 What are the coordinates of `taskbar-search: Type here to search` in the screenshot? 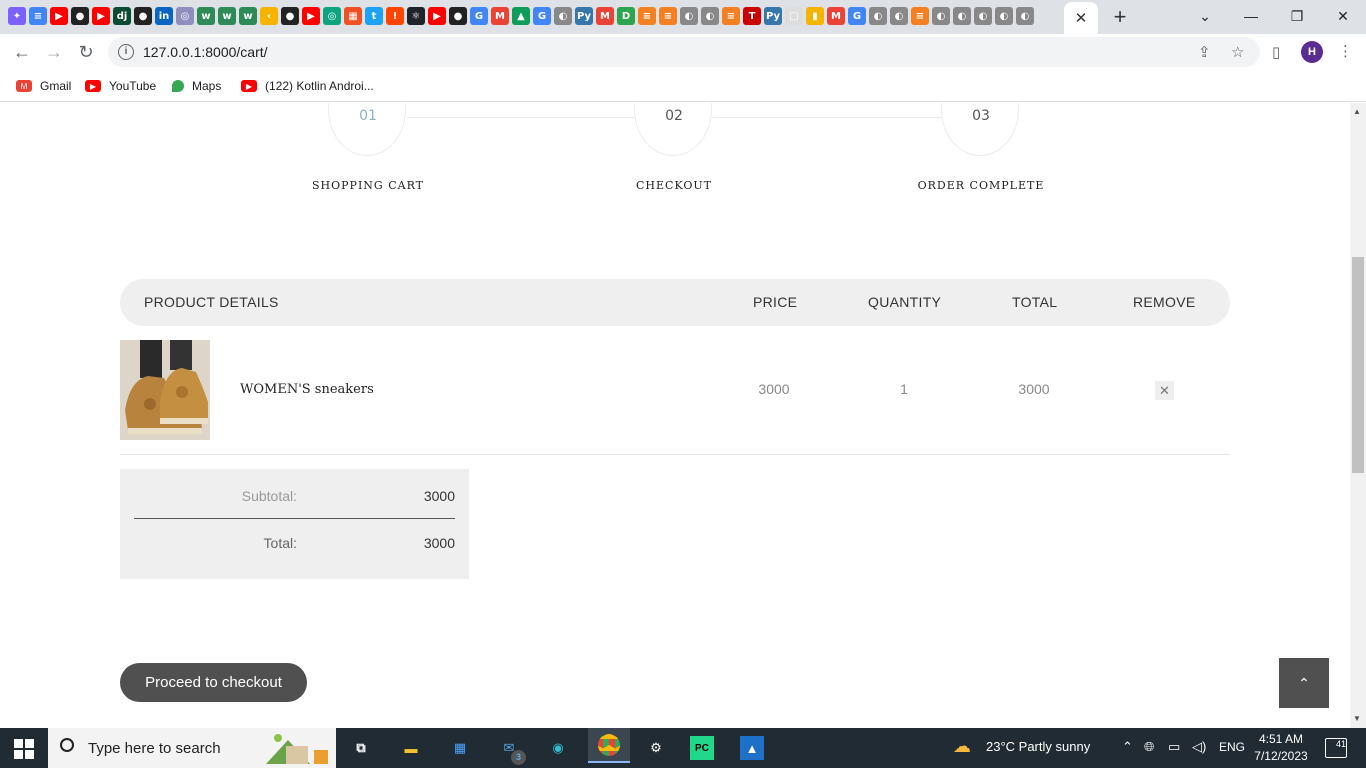 It's located at (192, 748).